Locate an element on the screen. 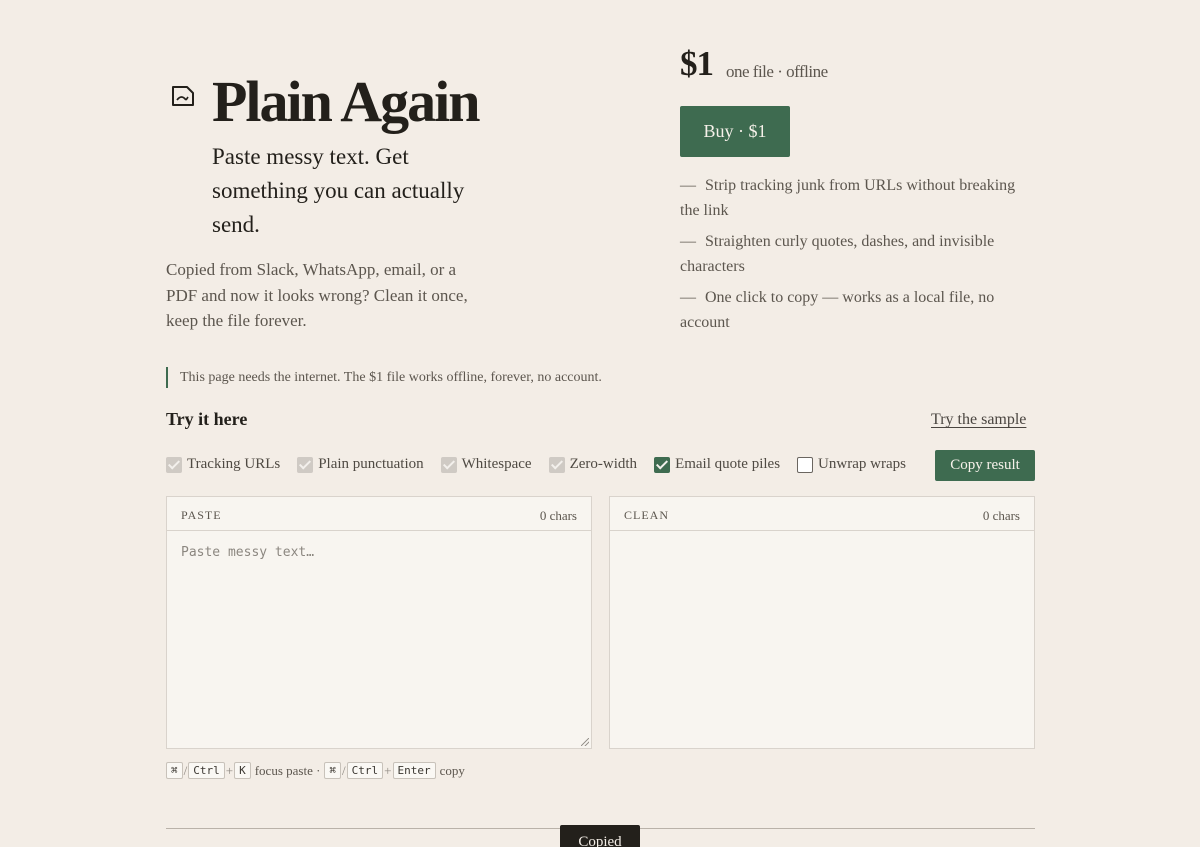 Image resolution: width=1200 pixels, height=847 pixels. checkbox-email-quote-piles is located at coordinates (662, 464).